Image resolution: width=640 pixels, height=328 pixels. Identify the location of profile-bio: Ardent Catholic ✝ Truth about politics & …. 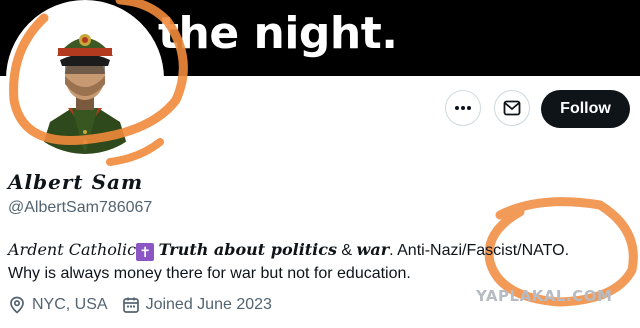
(318, 261).